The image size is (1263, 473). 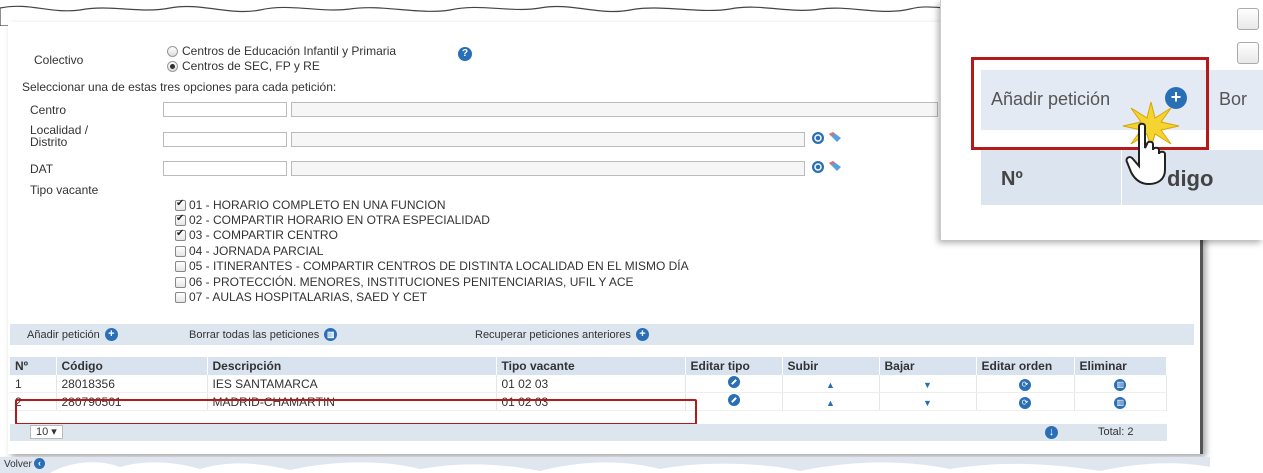 What do you see at coordinates (132, 366) in the screenshot?
I see `column-header: Código` at bounding box center [132, 366].